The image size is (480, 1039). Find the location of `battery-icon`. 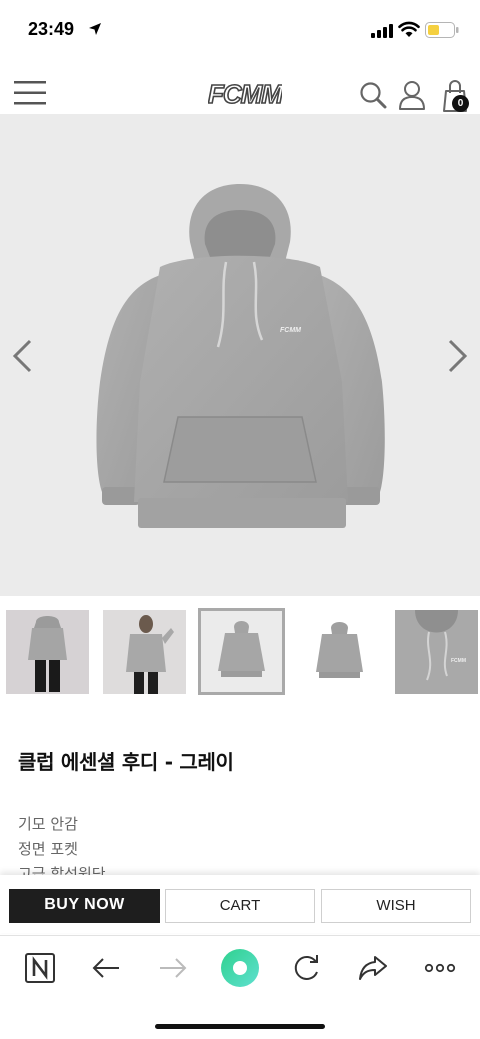

battery-icon is located at coordinates (442, 30).